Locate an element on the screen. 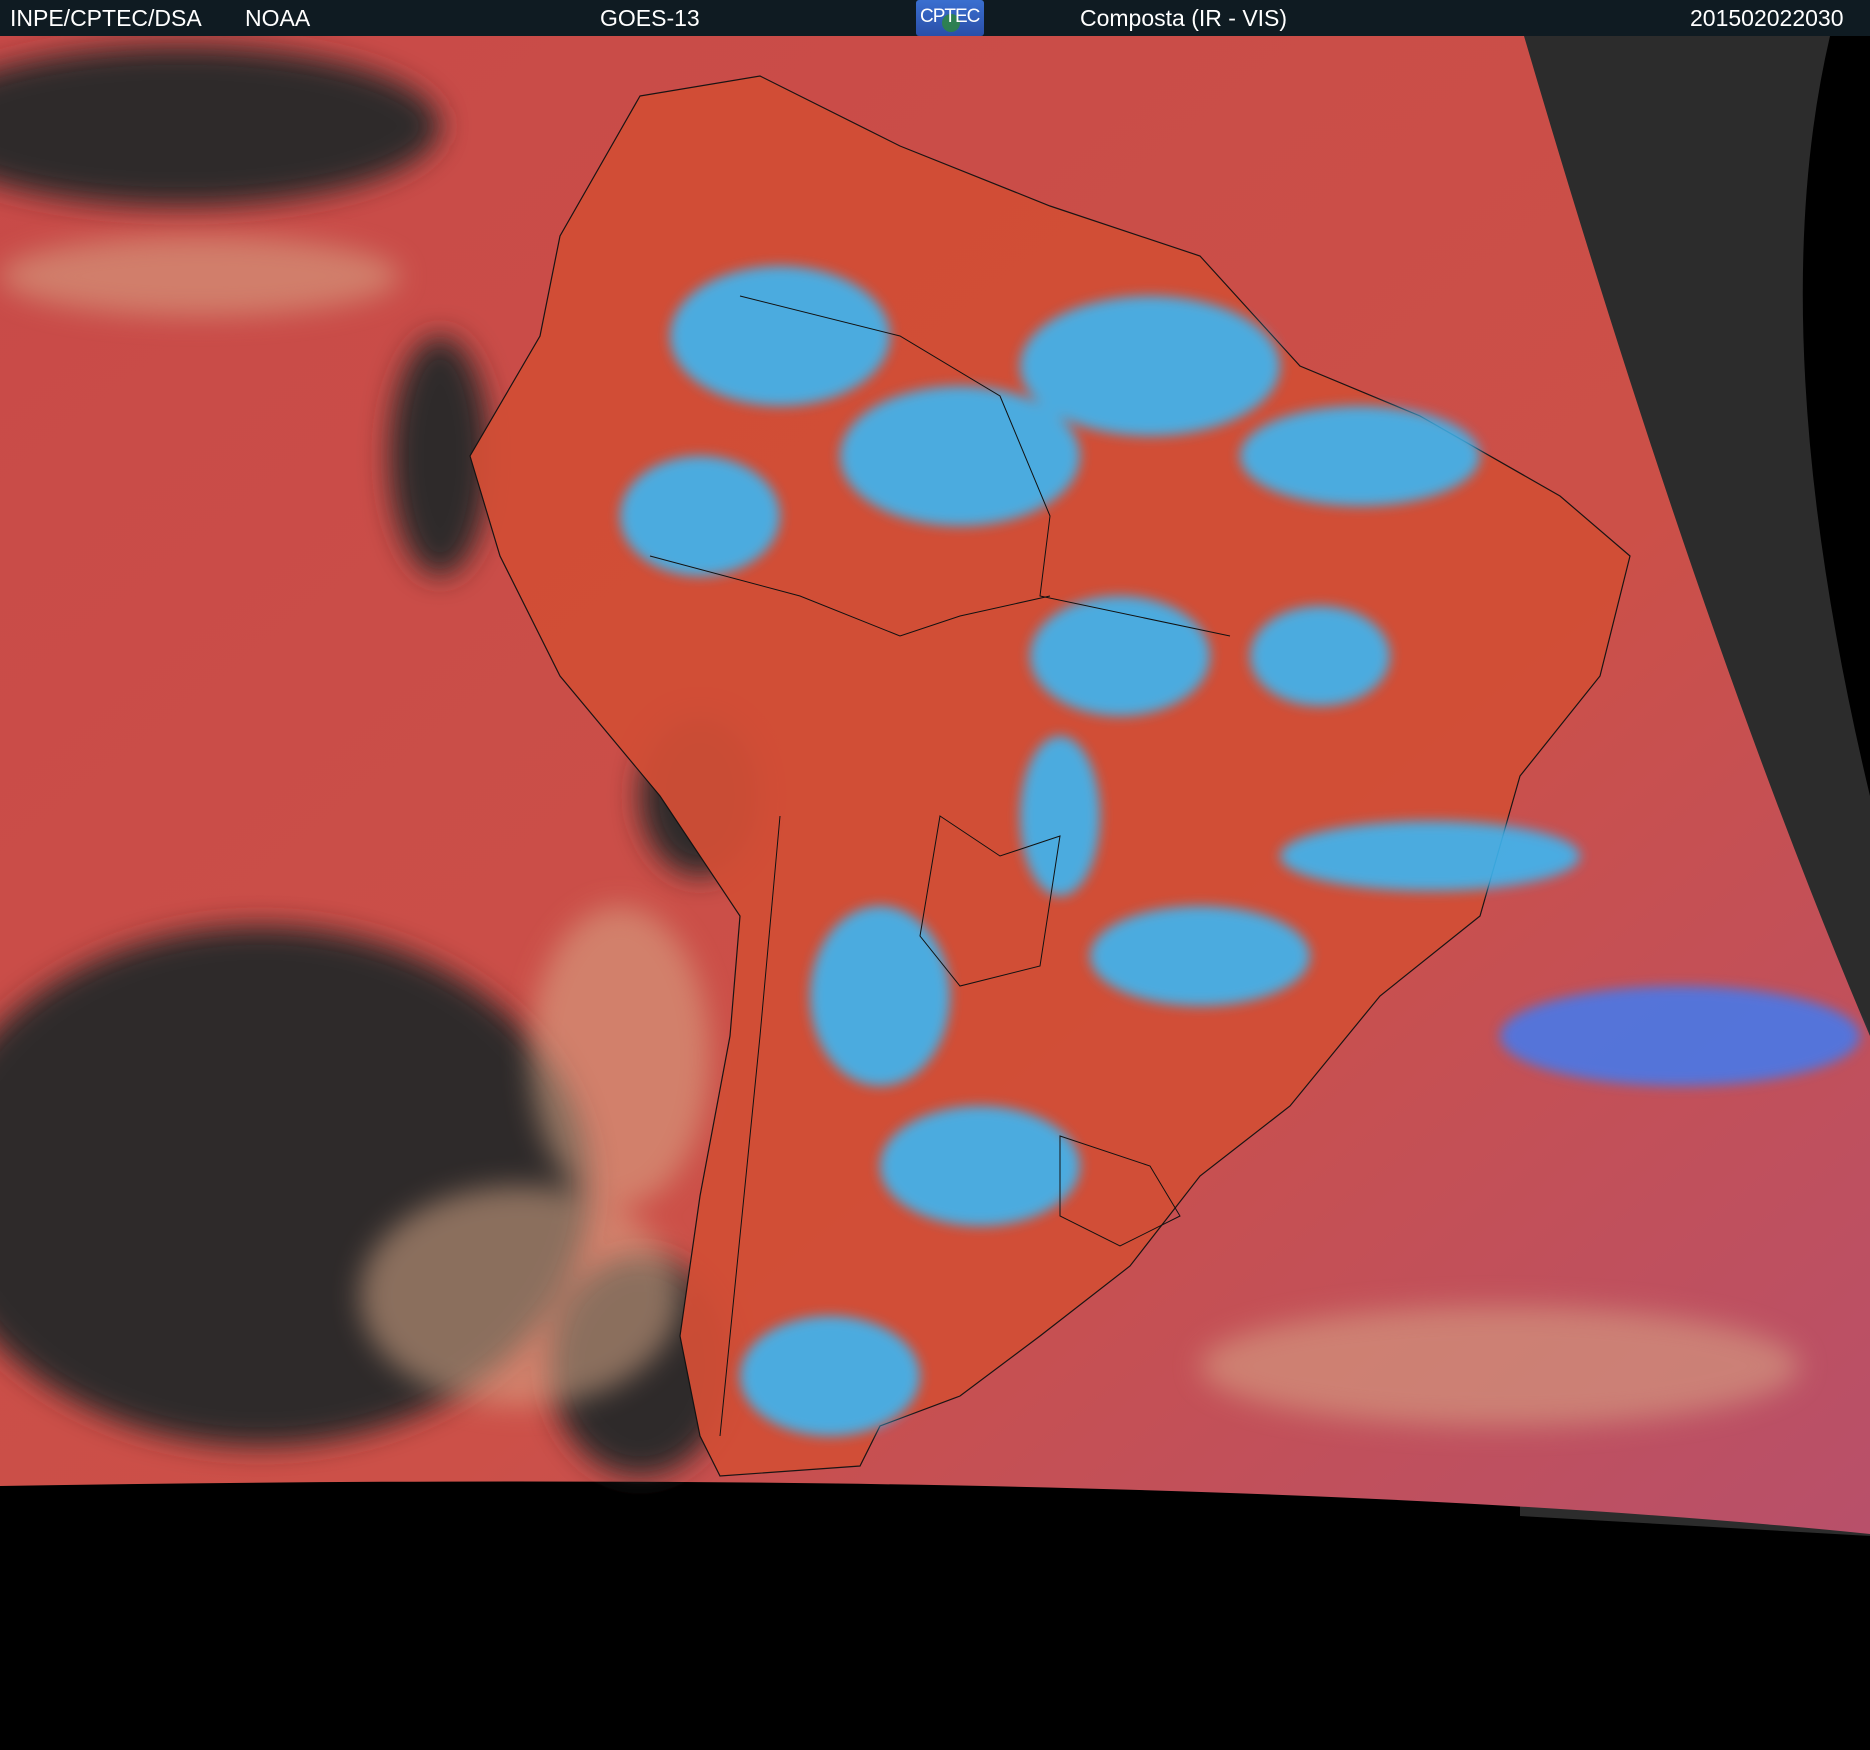 Image resolution: width=1870 pixels, height=1750 pixels. agency-label: INPE/CPTEC/DSA is located at coordinates (106, 18).